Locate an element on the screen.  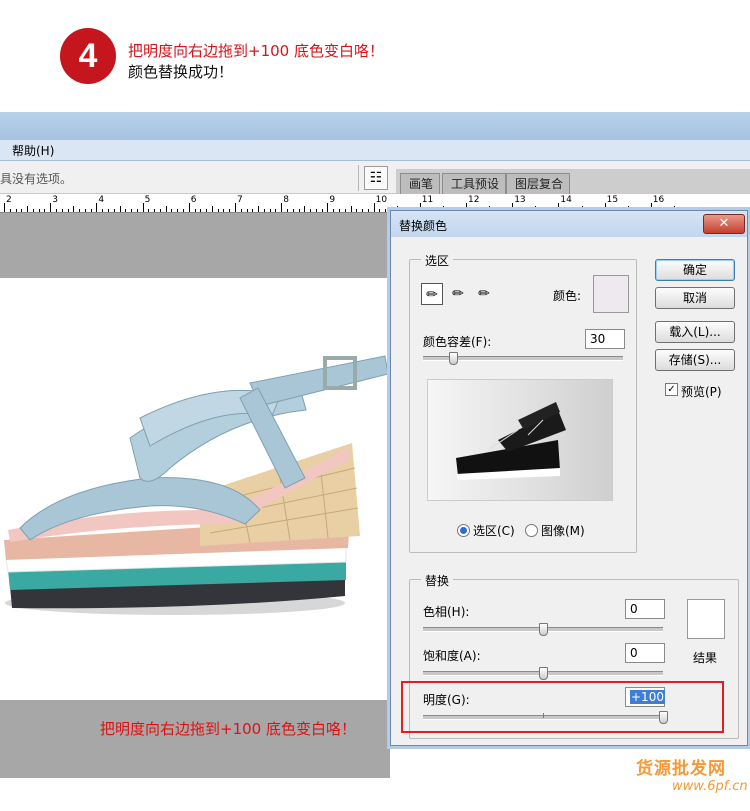
ruler-label: 3 is located at coordinates (55, 200).